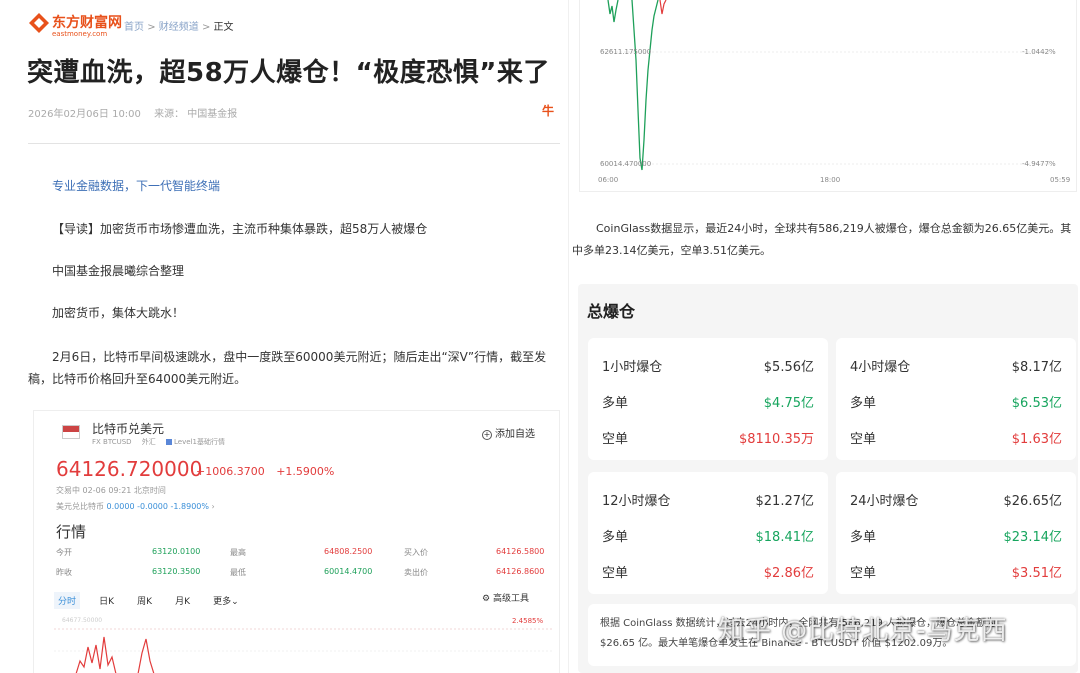 The width and height of the screenshot is (1080, 673). Describe the element at coordinates (64, 552) in the screenshot. I see `field-label: 今开` at that location.